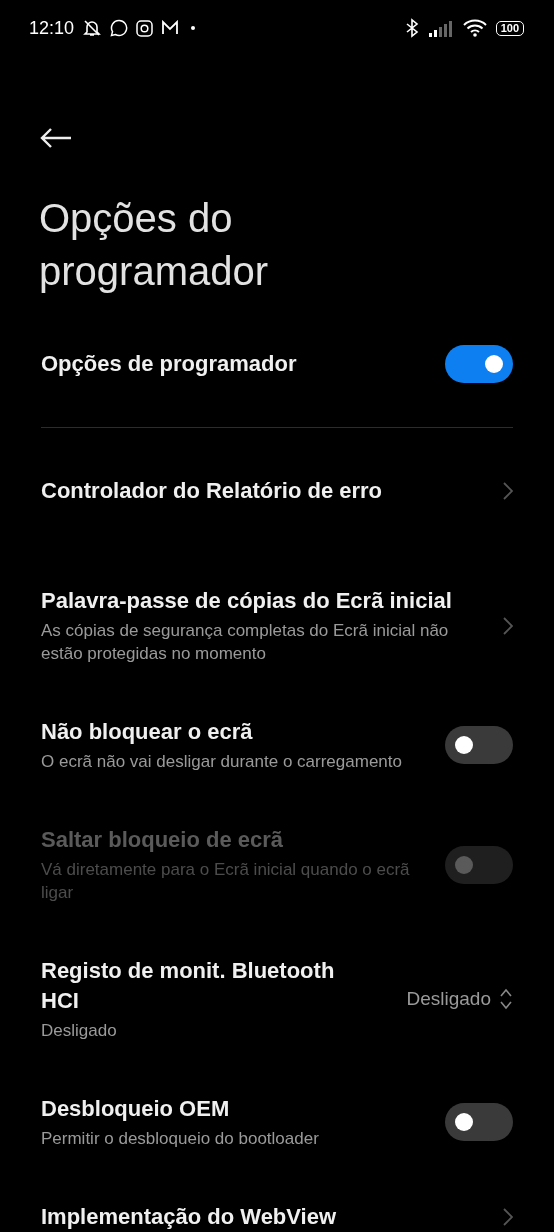 The image size is (554, 1232). I want to click on setting-title: Não bloquear o ecrã, so click(147, 732).